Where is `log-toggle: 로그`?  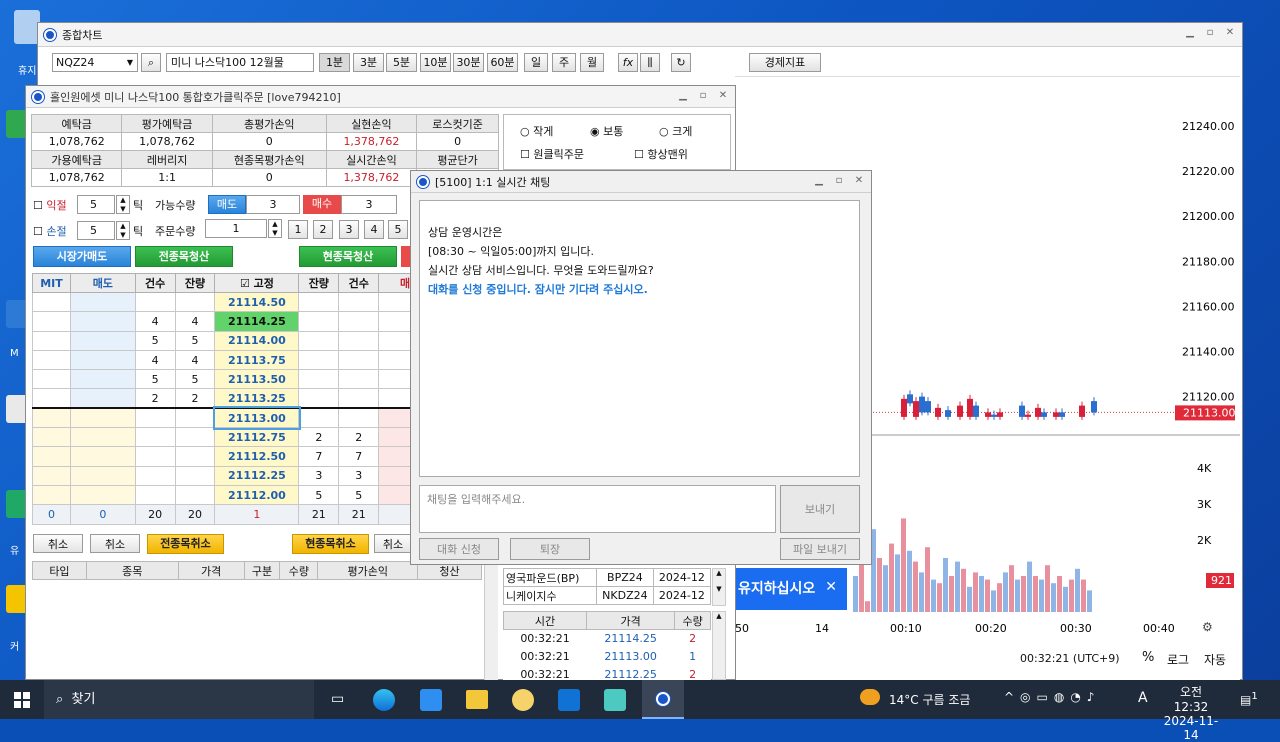
log-toggle: 로그 is located at coordinates (1178, 659).